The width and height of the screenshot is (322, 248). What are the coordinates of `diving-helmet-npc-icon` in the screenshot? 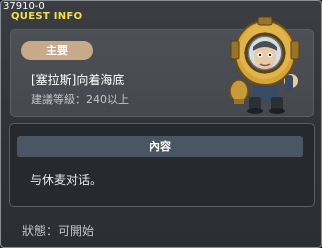 It's located at (264, 65).